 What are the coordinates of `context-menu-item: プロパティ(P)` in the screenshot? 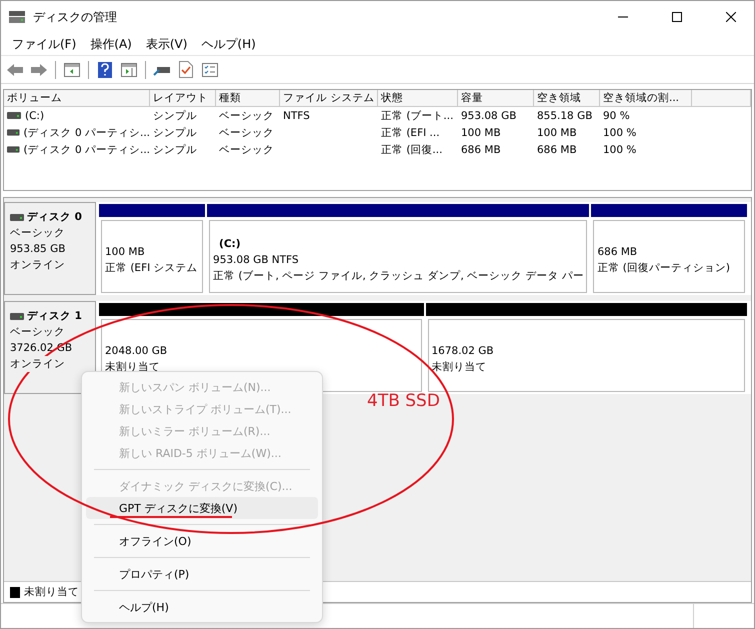 It's located at (202, 574).